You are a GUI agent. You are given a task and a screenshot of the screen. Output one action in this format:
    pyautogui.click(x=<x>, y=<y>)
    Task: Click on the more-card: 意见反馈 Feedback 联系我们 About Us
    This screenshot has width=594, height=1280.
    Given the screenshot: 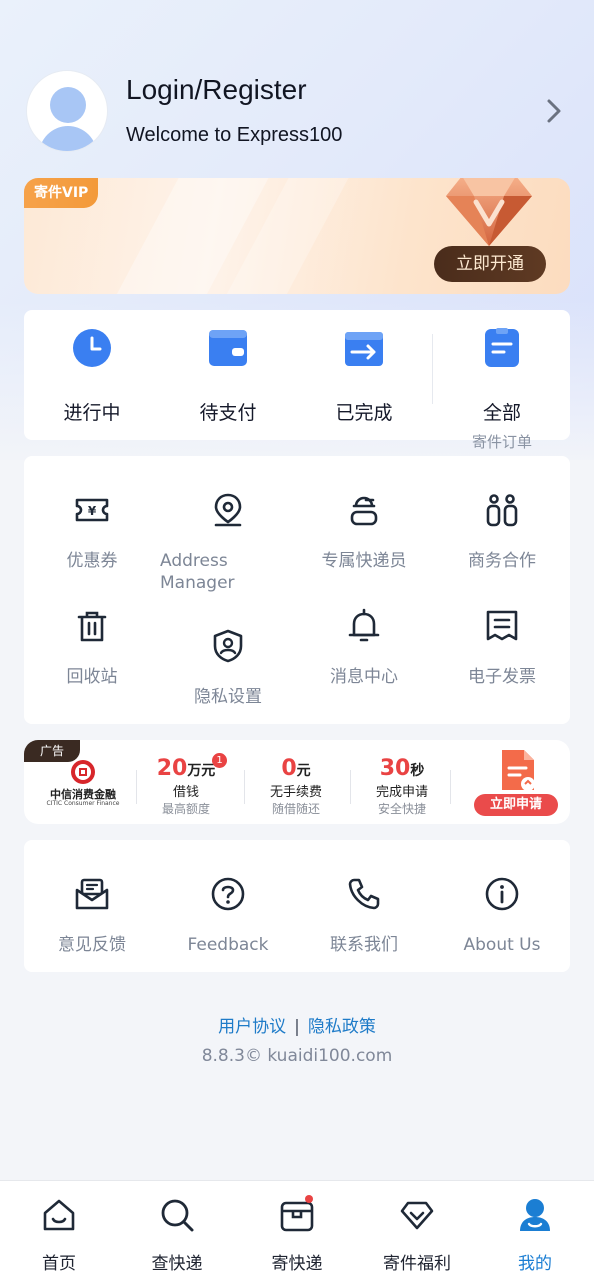 What is the action you would take?
    pyautogui.click(x=297, y=906)
    